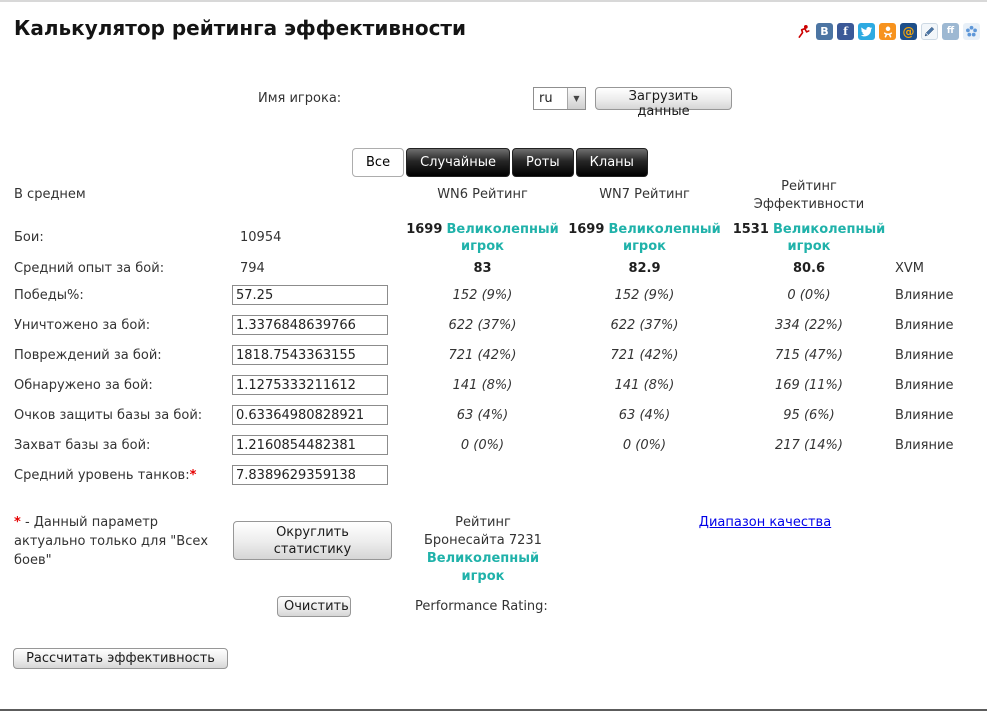 The width and height of the screenshot is (987, 715). What do you see at coordinates (809, 355) in the screenshot?
I see `row-re-value: 715 (47%)` at bounding box center [809, 355].